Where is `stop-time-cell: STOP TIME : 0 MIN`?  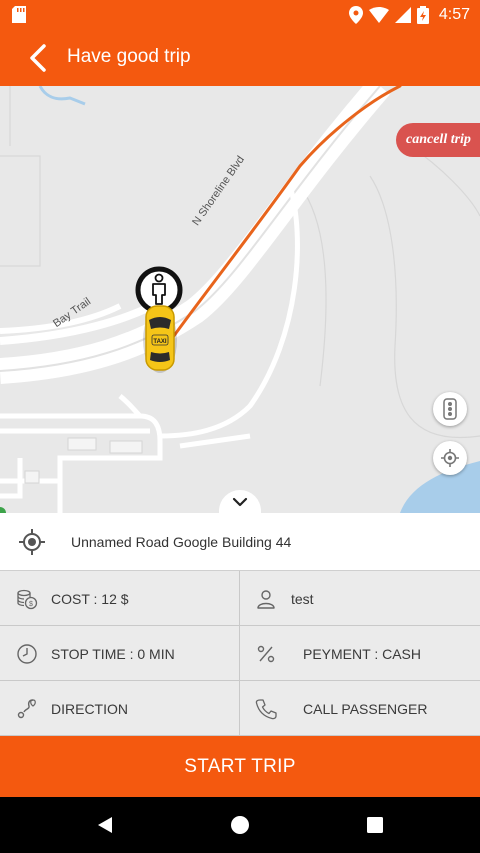
stop-time-cell: STOP TIME : 0 MIN is located at coordinates (119, 653).